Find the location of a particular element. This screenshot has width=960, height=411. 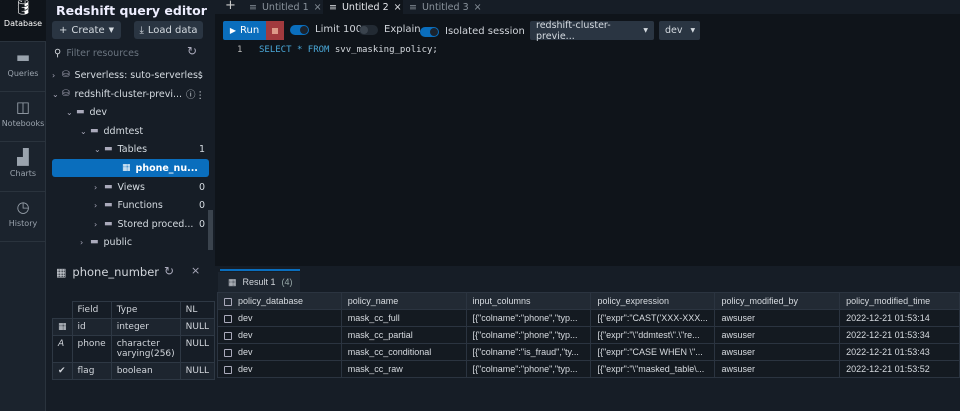

info-more-icon: ⓘ⋮ is located at coordinates (195, 94).